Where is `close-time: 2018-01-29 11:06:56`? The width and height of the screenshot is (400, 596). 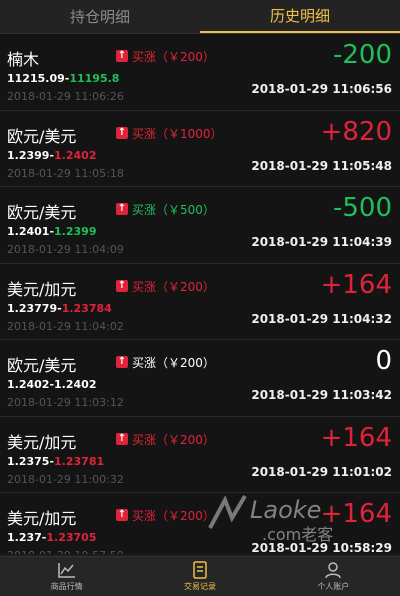
close-time: 2018-01-29 11:06:56 is located at coordinates (321, 89).